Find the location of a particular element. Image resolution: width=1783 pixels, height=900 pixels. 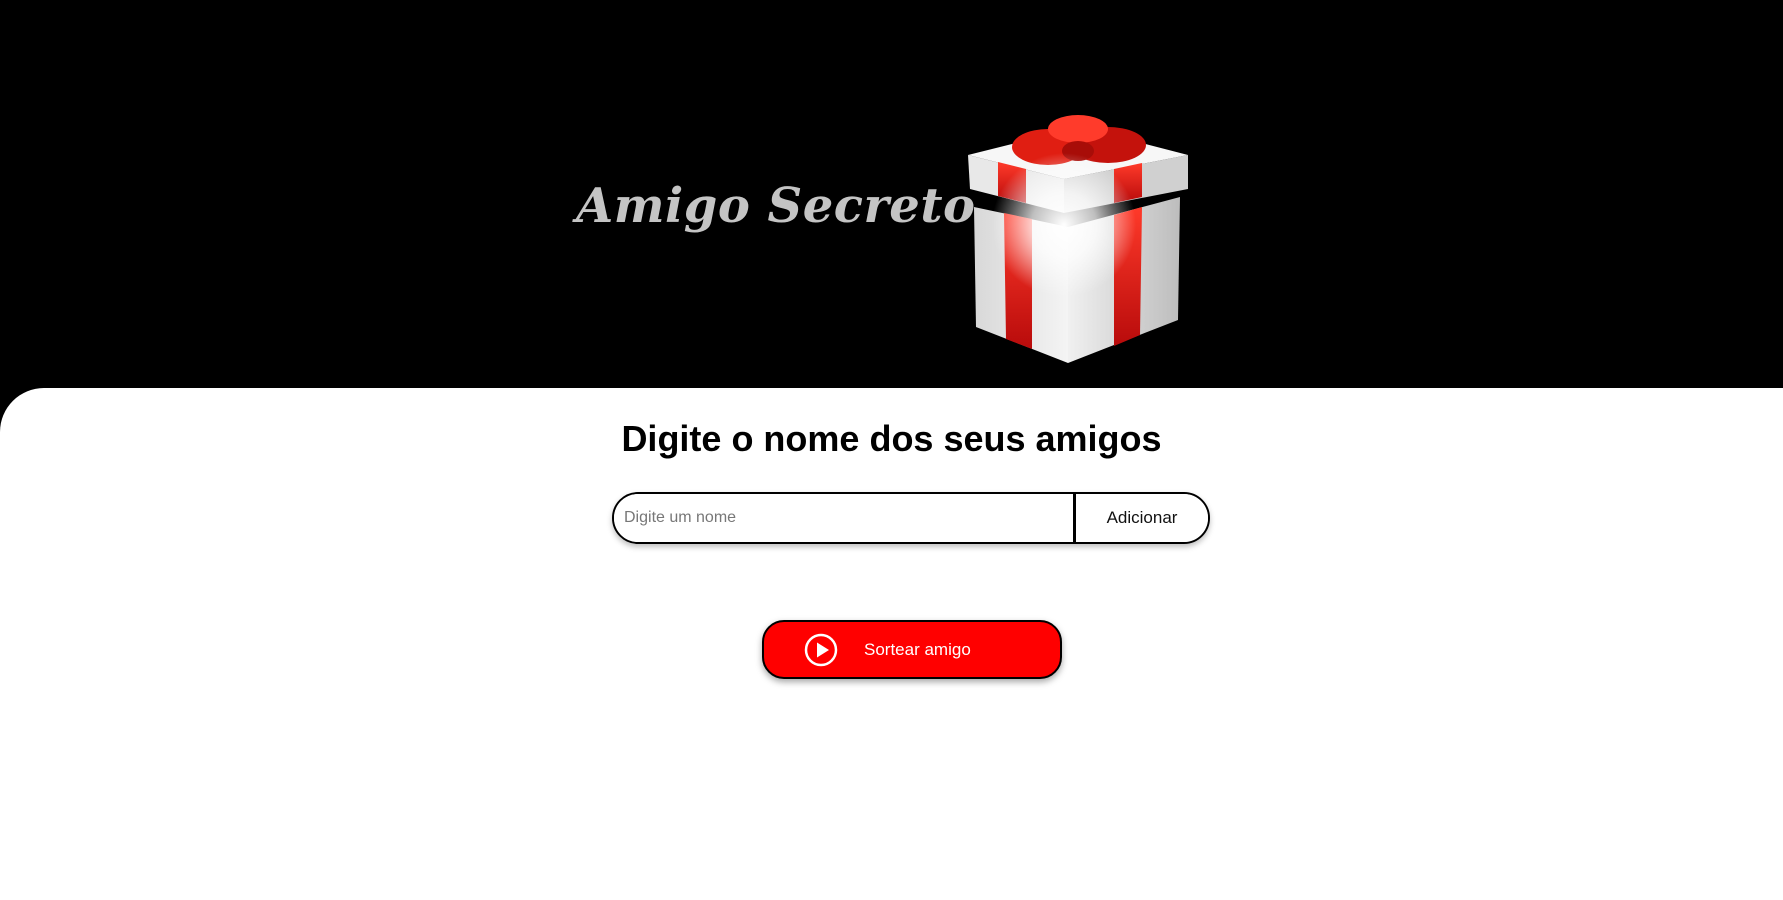

name-input-group: Adicionar is located at coordinates (911, 518).